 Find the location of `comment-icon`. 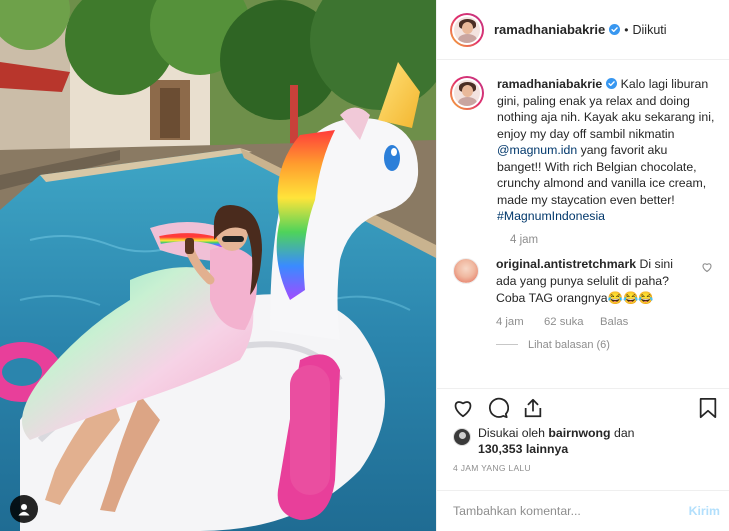

comment-icon is located at coordinates (498, 408).